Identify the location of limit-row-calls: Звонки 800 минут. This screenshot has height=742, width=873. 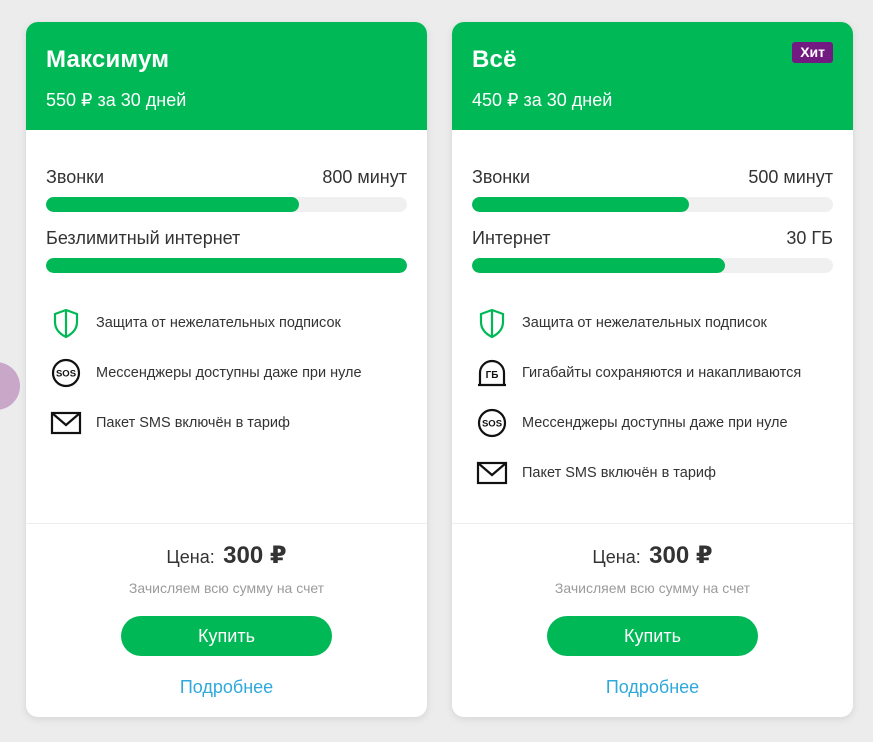
(226, 197).